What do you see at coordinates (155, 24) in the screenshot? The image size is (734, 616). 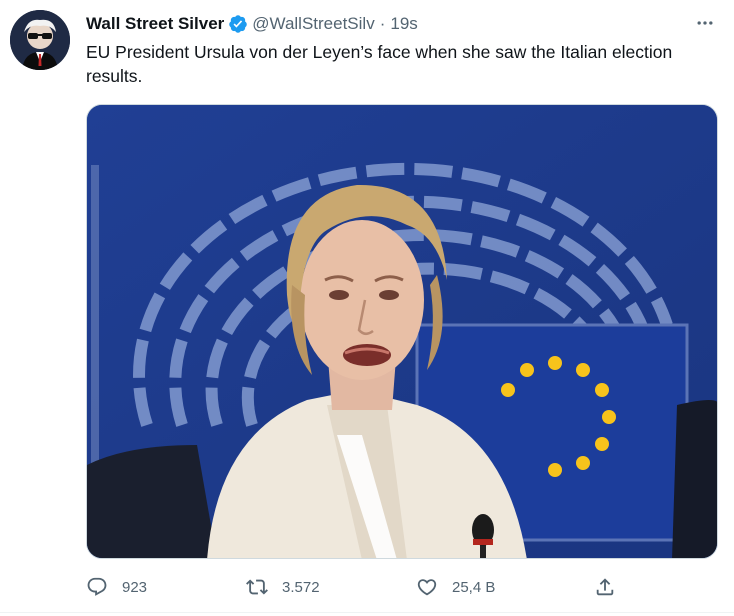 I see `author-display-name: Wall Street Silver` at bounding box center [155, 24].